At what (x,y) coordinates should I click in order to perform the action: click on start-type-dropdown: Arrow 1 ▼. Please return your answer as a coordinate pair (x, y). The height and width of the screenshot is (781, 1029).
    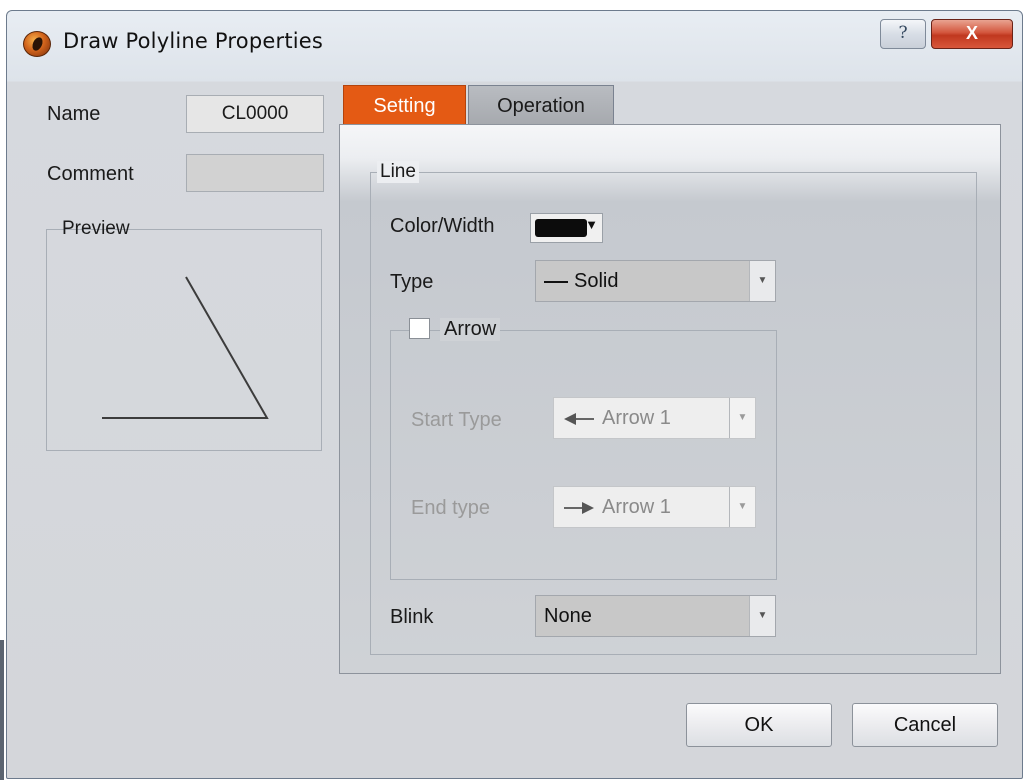
    Looking at the image, I should click on (654, 418).